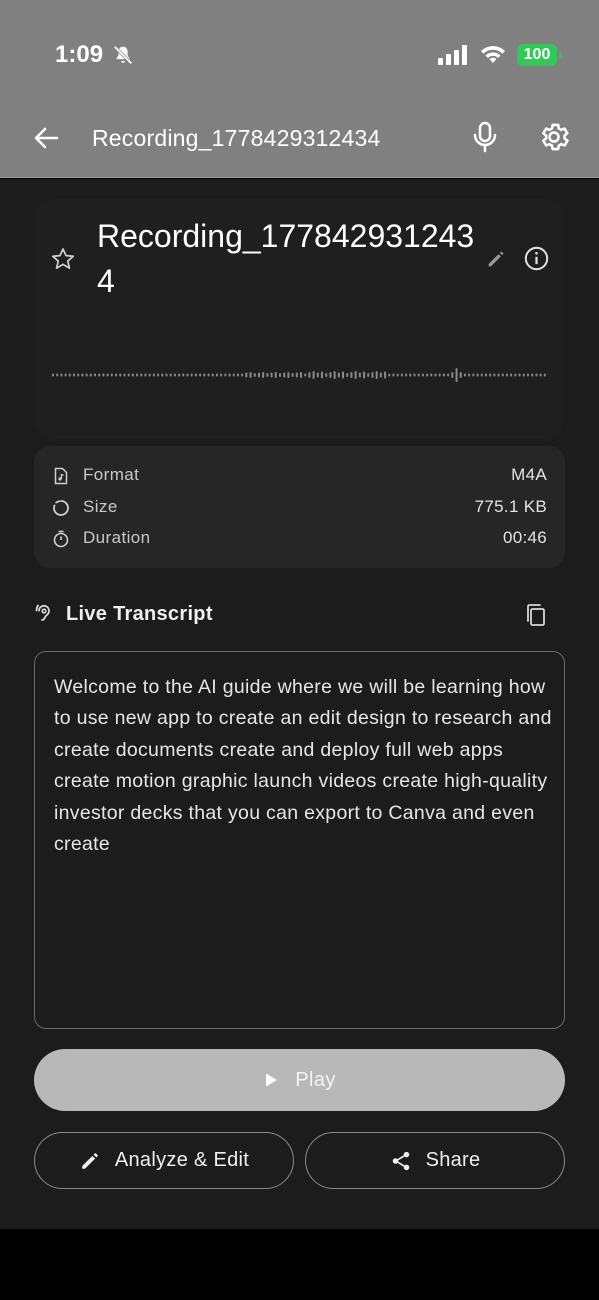 The width and height of the screenshot is (599, 1300). What do you see at coordinates (286, 258) in the screenshot?
I see `recording-title: Recording_1778429312434` at bounding box center [286, 258].